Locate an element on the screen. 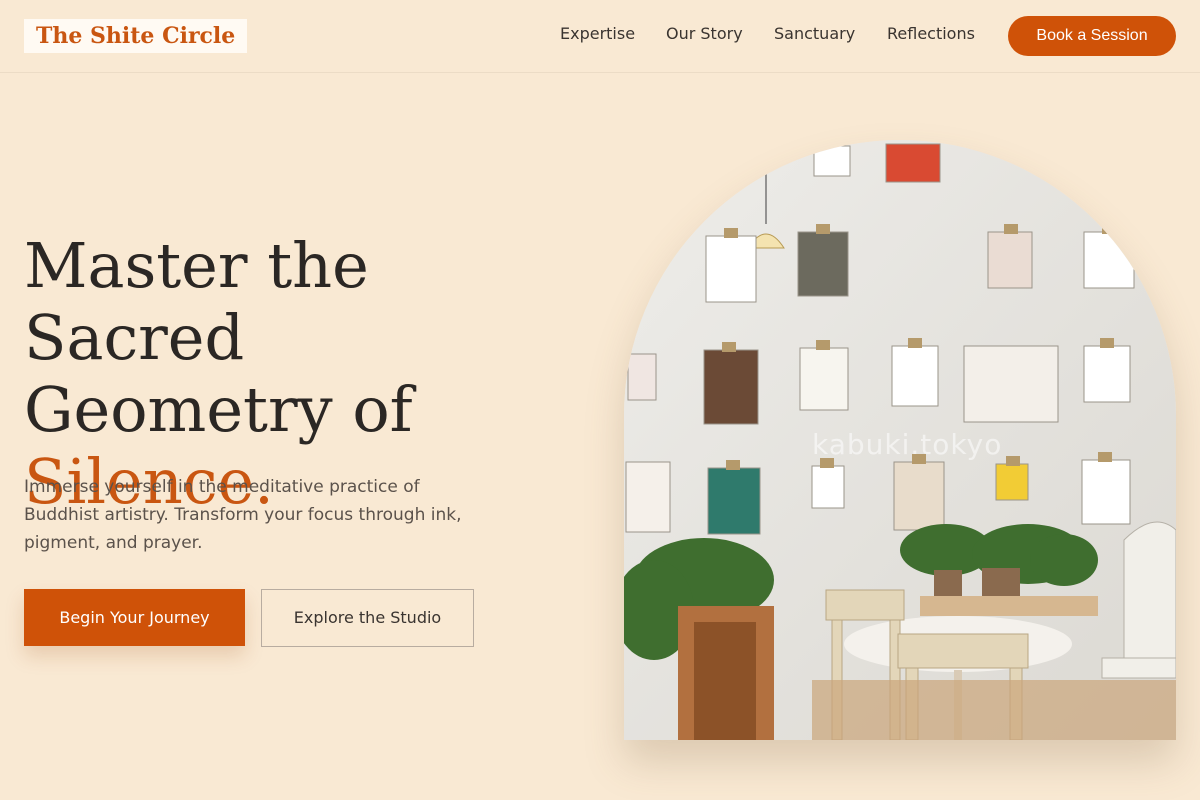 The height and width of the screenshot is (800, 1200). image-watermark: kabuki.tokyo is located at coordinates (907, 444).